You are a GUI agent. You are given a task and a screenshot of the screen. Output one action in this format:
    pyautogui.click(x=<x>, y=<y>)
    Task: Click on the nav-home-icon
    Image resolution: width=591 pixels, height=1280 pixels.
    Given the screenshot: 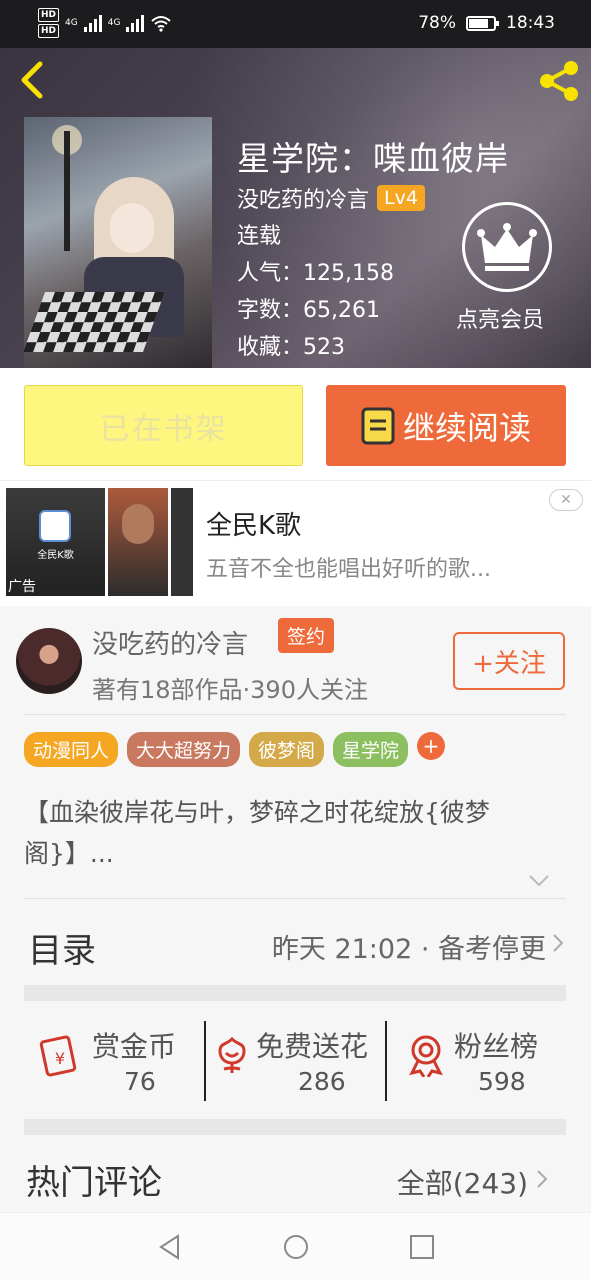 What is the action you would take?
    pyautogui.click(x=296, y=1247)
    